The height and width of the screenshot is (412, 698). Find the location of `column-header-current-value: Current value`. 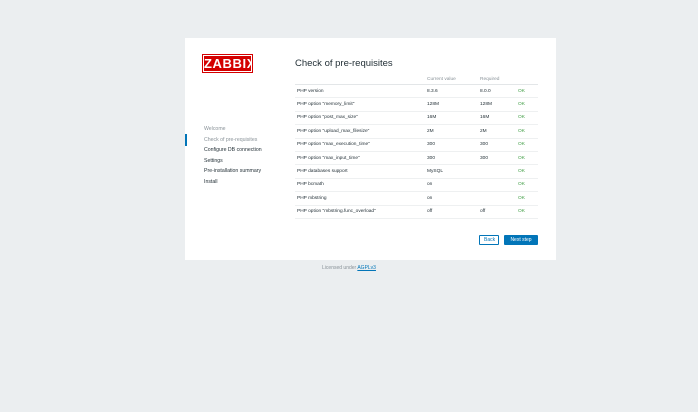

column-header-current-value: Current value is located at coordinates (451, 79).